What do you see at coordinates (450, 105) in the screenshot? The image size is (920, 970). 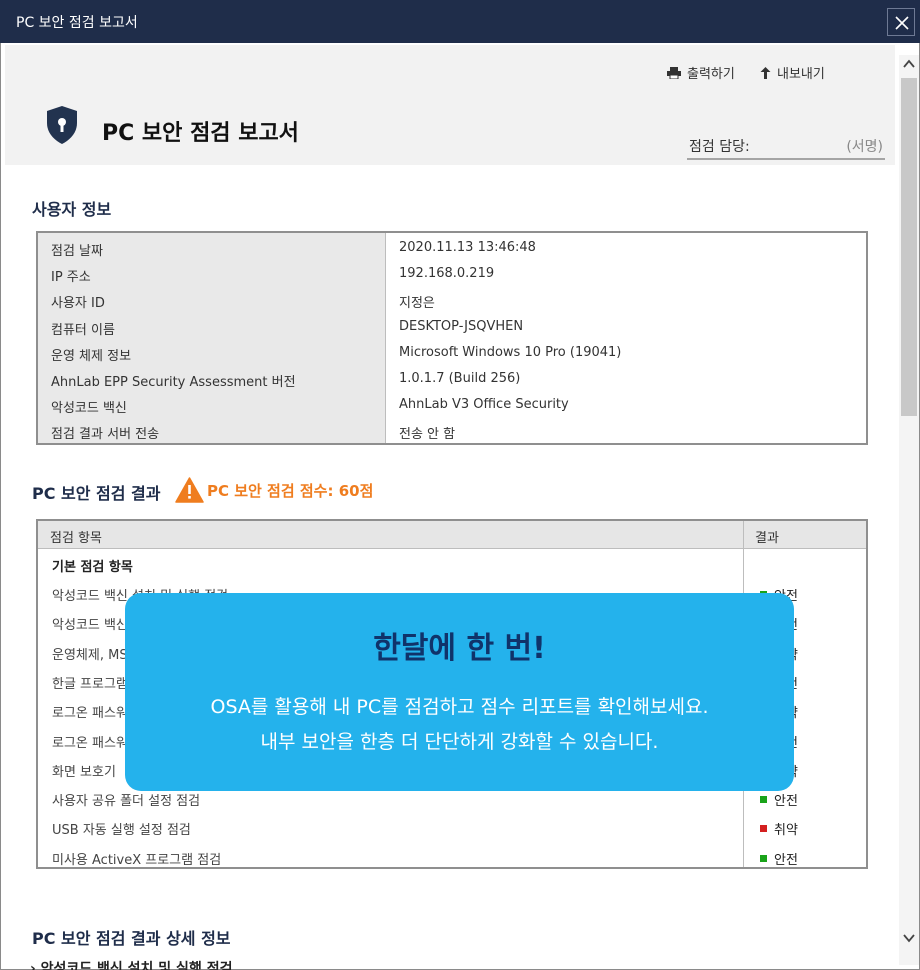 I see `report-header: 출력하기 내보내기 PC 보안 점검 보고서 점검 담당: (서명)` at bounding box center [450, 105].